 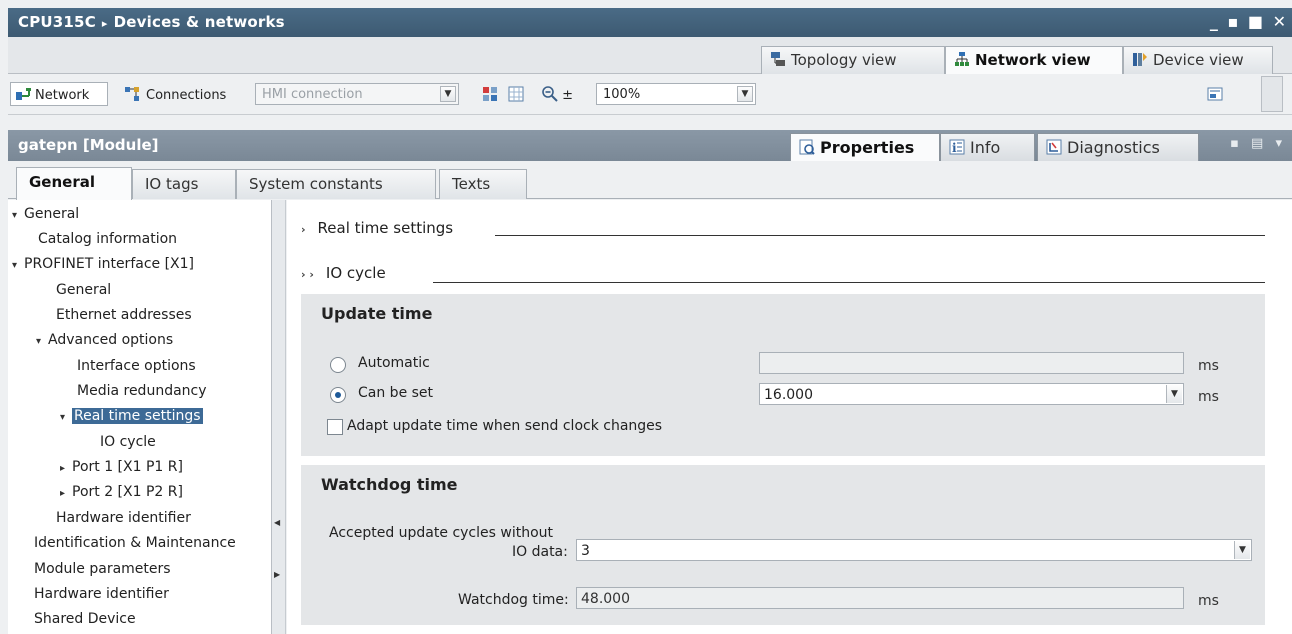 I want to click on breadcrumb-root: CPU315C, so click(x=57, y=22).